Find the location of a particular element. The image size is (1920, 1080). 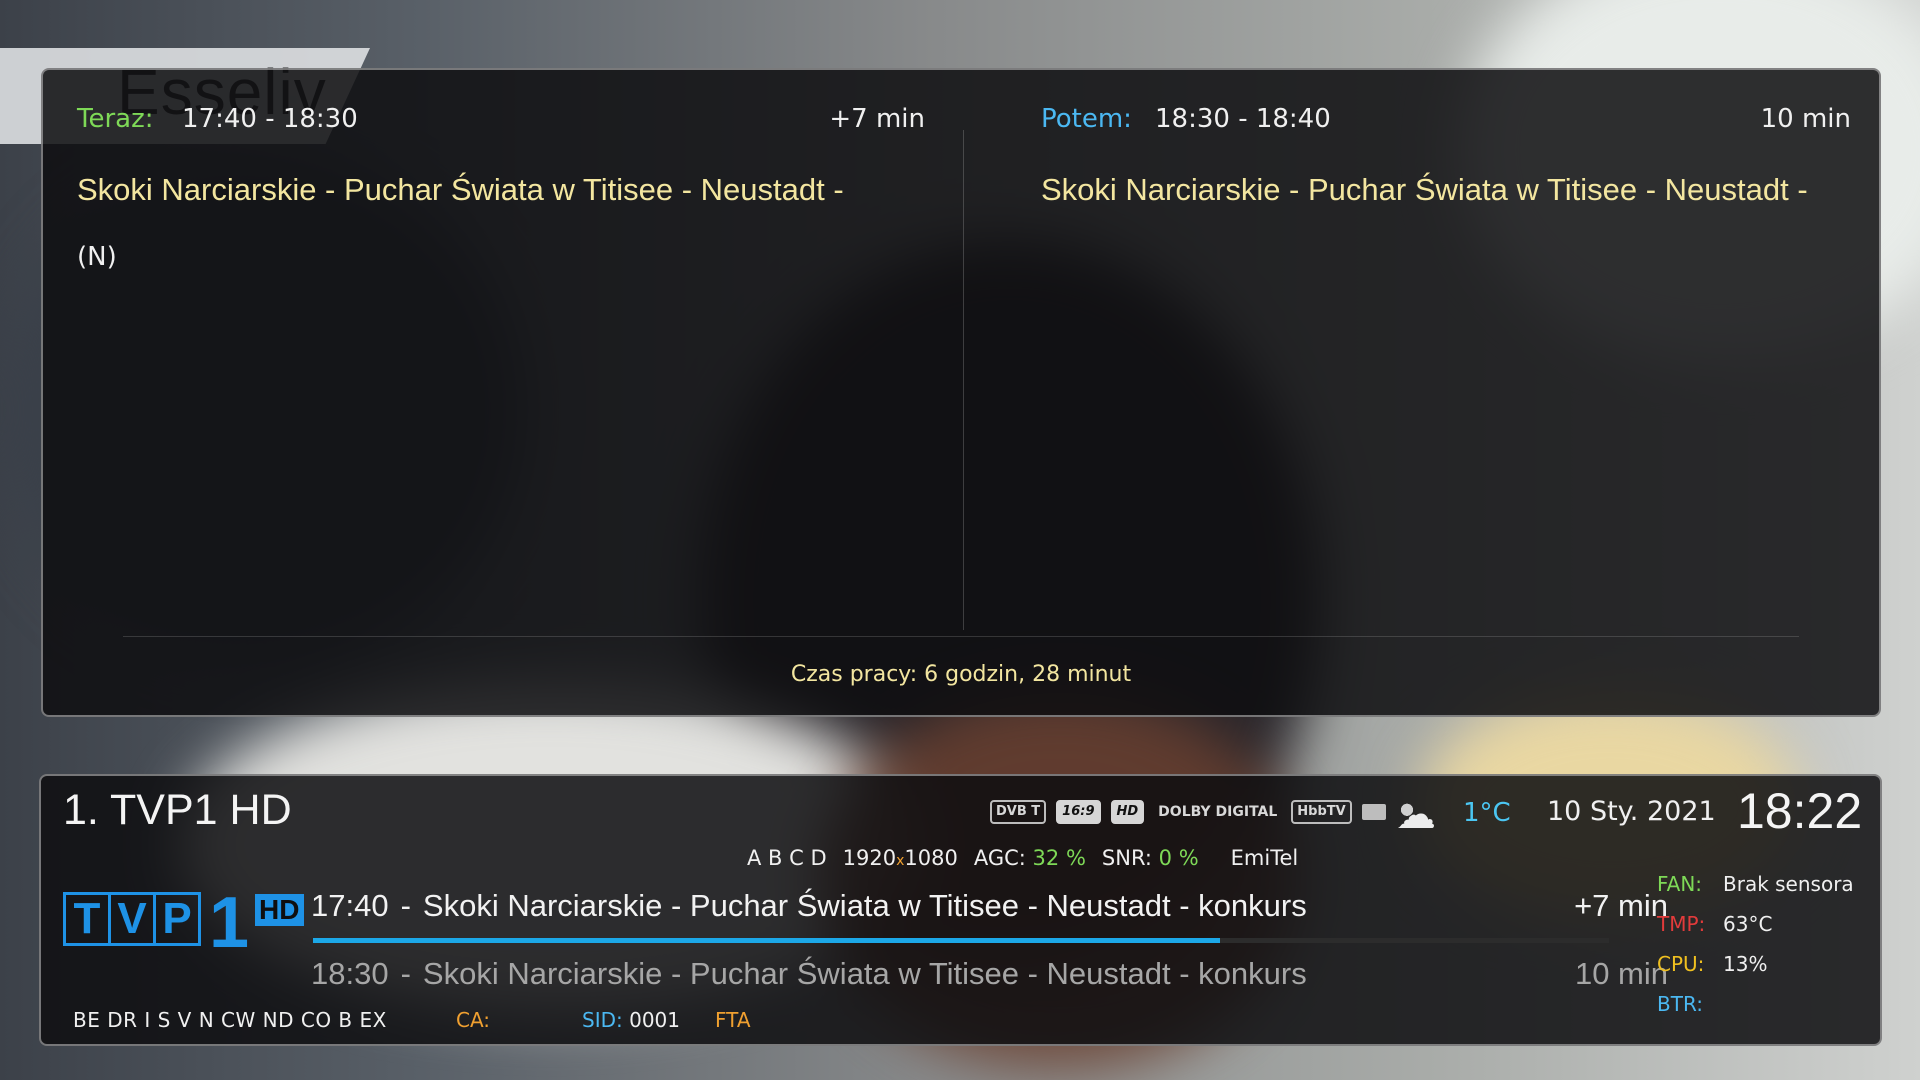

outdoor-temperature: 1°C is located at coordinates (1487, 813).